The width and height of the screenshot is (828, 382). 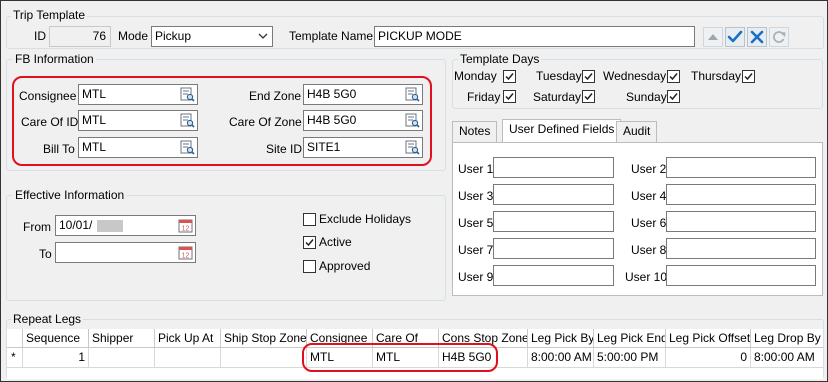 I want to click on user-7-input, so click(x=553, y=248).